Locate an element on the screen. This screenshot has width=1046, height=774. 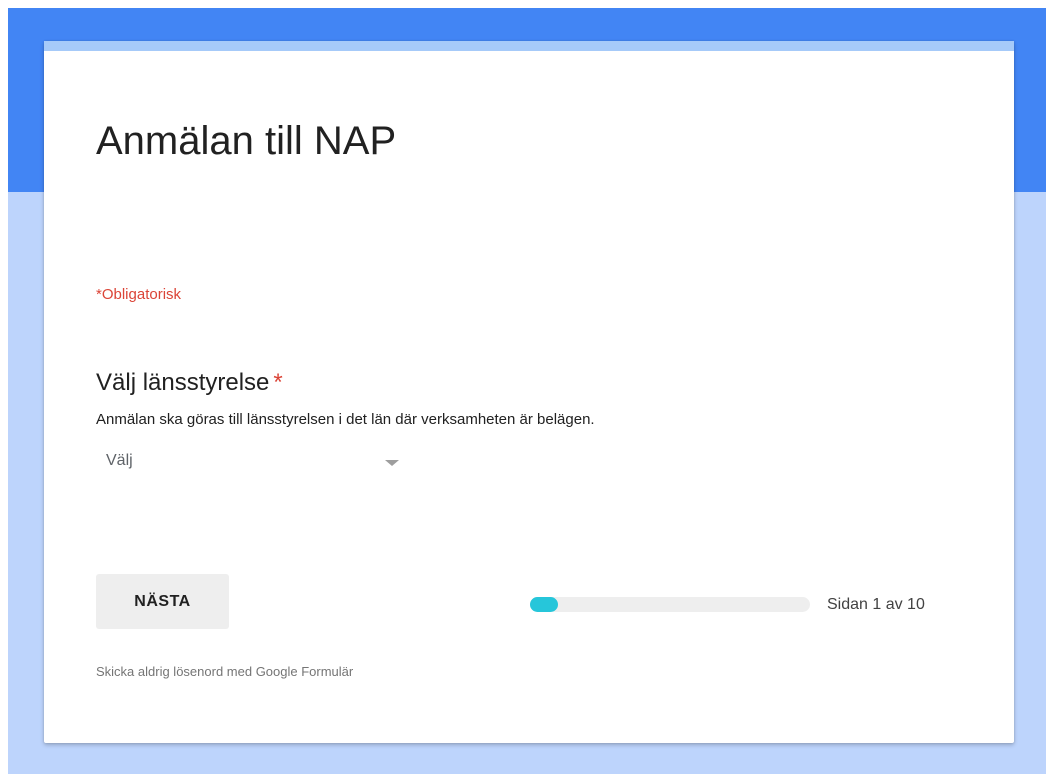
county-dropdown: Välj is located at coordinates (256, 461).